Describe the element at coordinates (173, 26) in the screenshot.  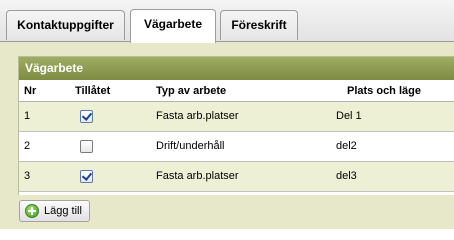
I see `tab-vagarbete: Vägarbete` at that location.